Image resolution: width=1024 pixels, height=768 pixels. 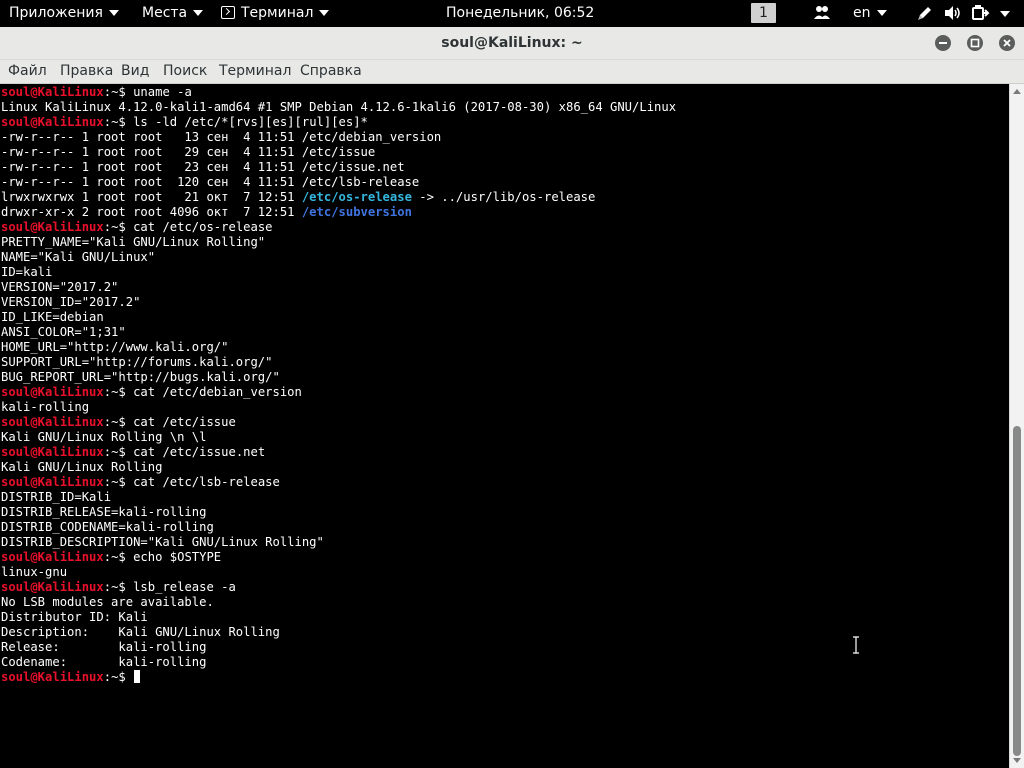 I want to click on volume-icon, so click(x=953, y=15).